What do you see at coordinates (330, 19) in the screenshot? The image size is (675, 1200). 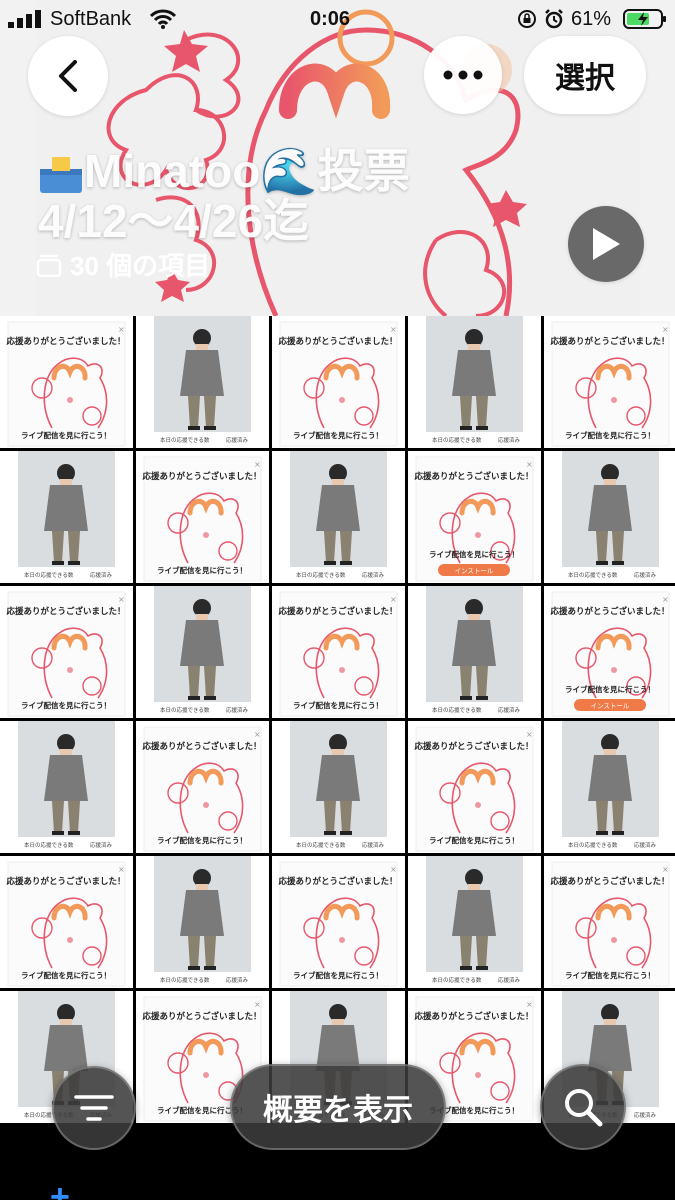 I see `clock-time: 0:06` at bounding box center [330, 19].